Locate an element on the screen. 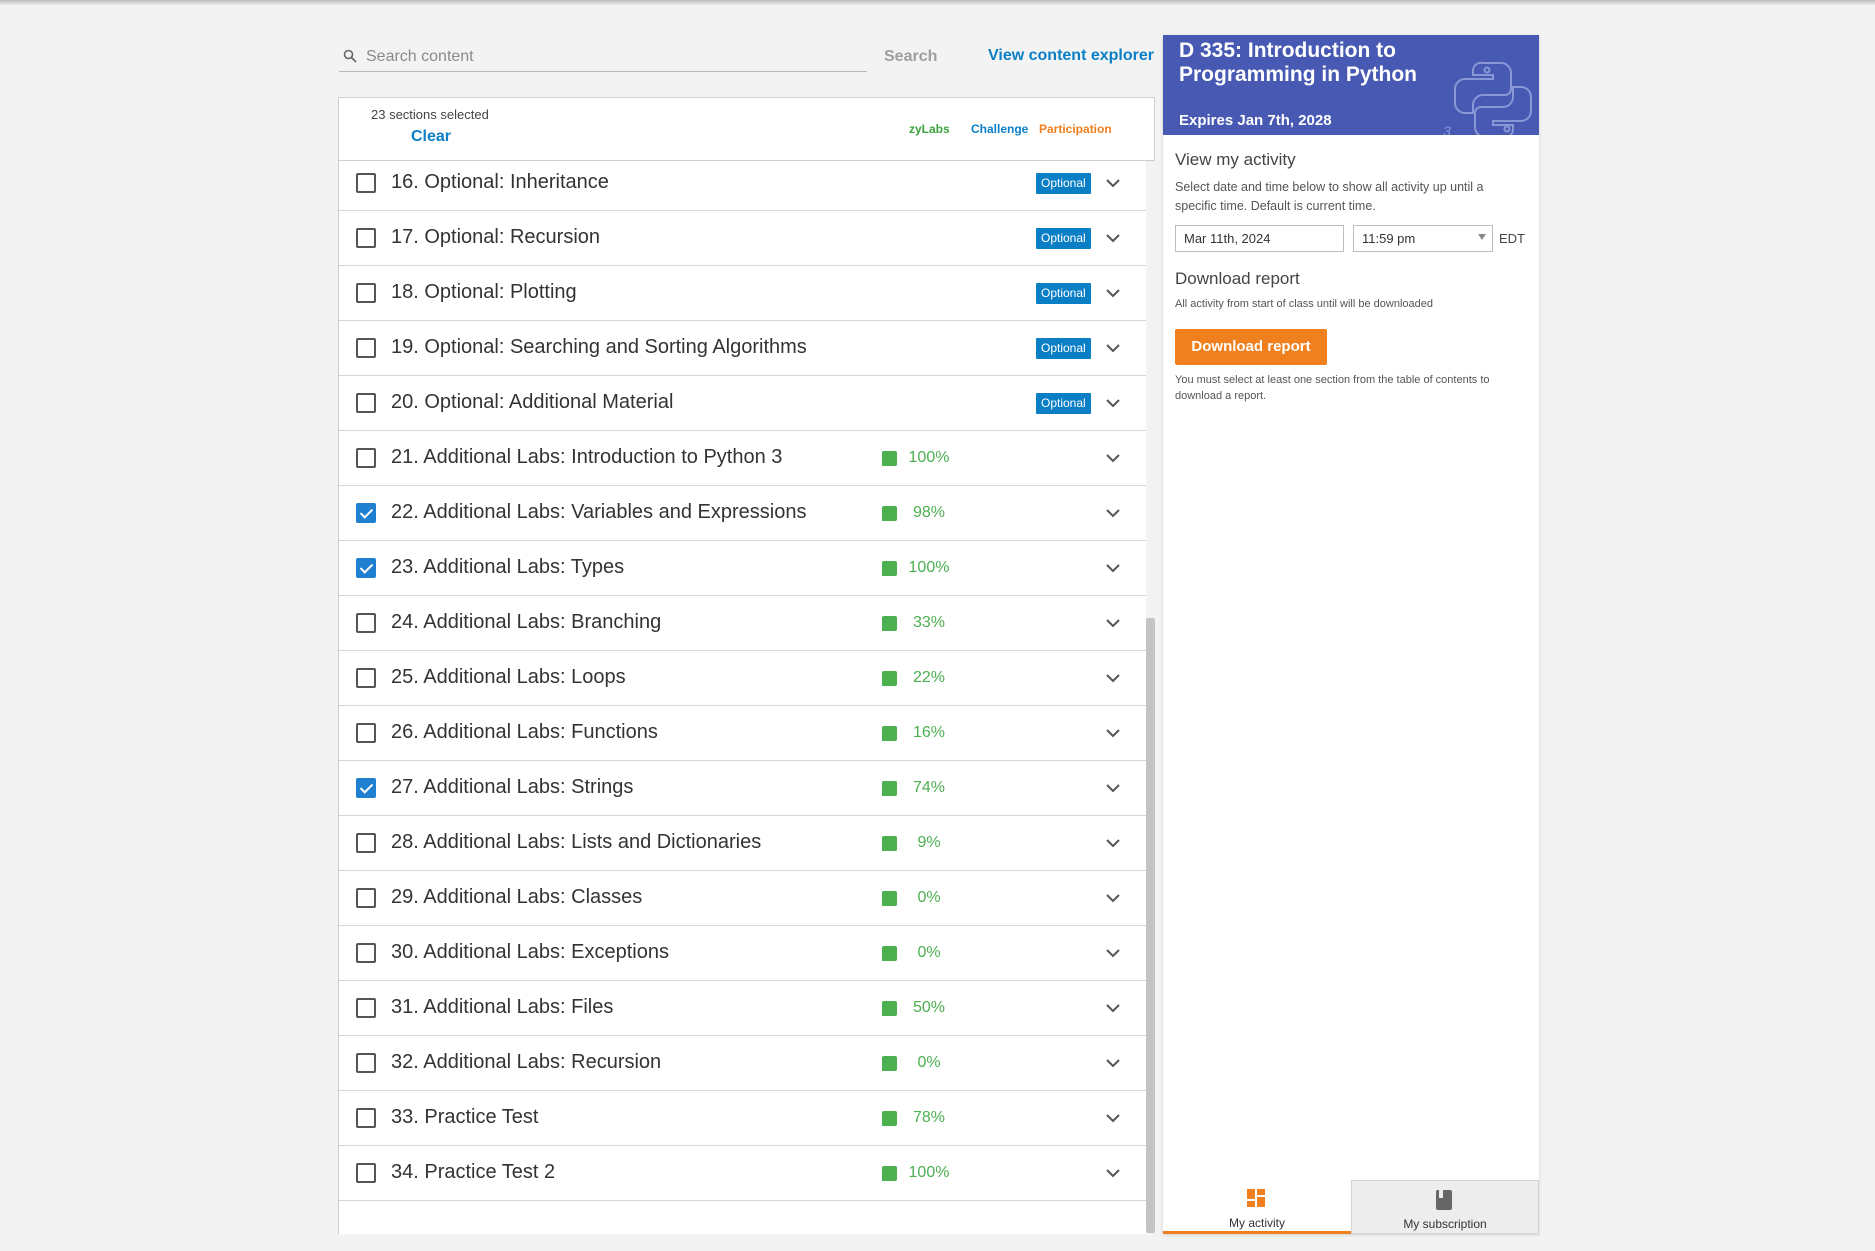  view-content-explorer-link: View content explorer is located at coordinates (1071, 56).